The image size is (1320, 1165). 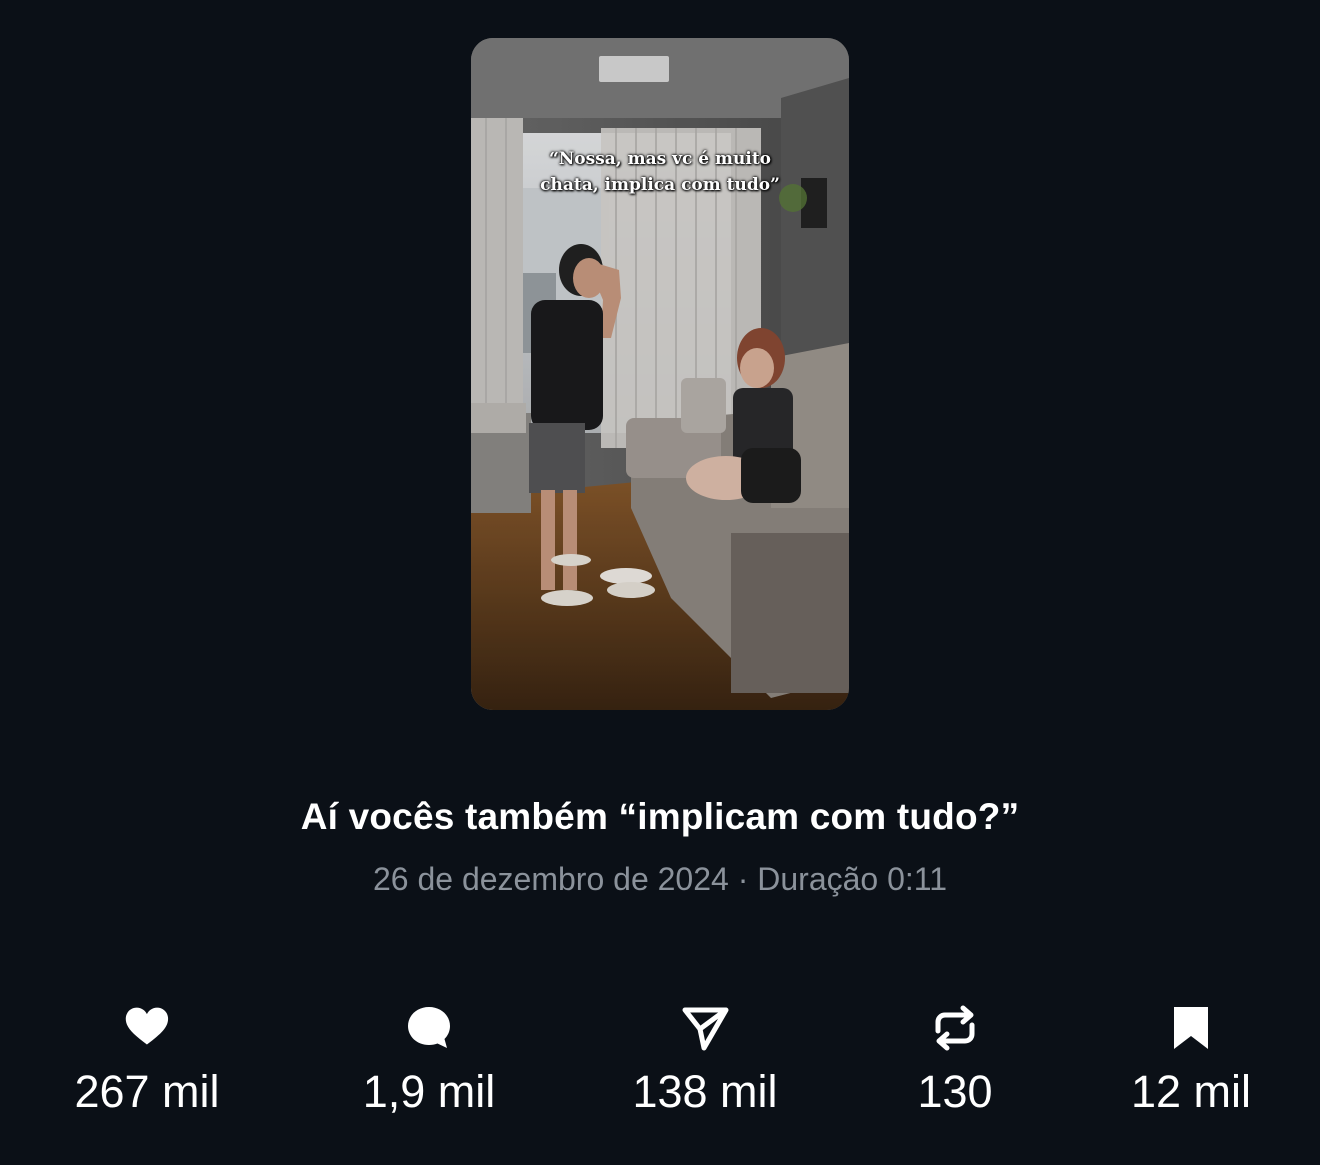 What do you see at coordinates (1191, 1091) in the screenshot?
I see `bookmark-count: 12 mil` at bounding box center [1191, 1091].